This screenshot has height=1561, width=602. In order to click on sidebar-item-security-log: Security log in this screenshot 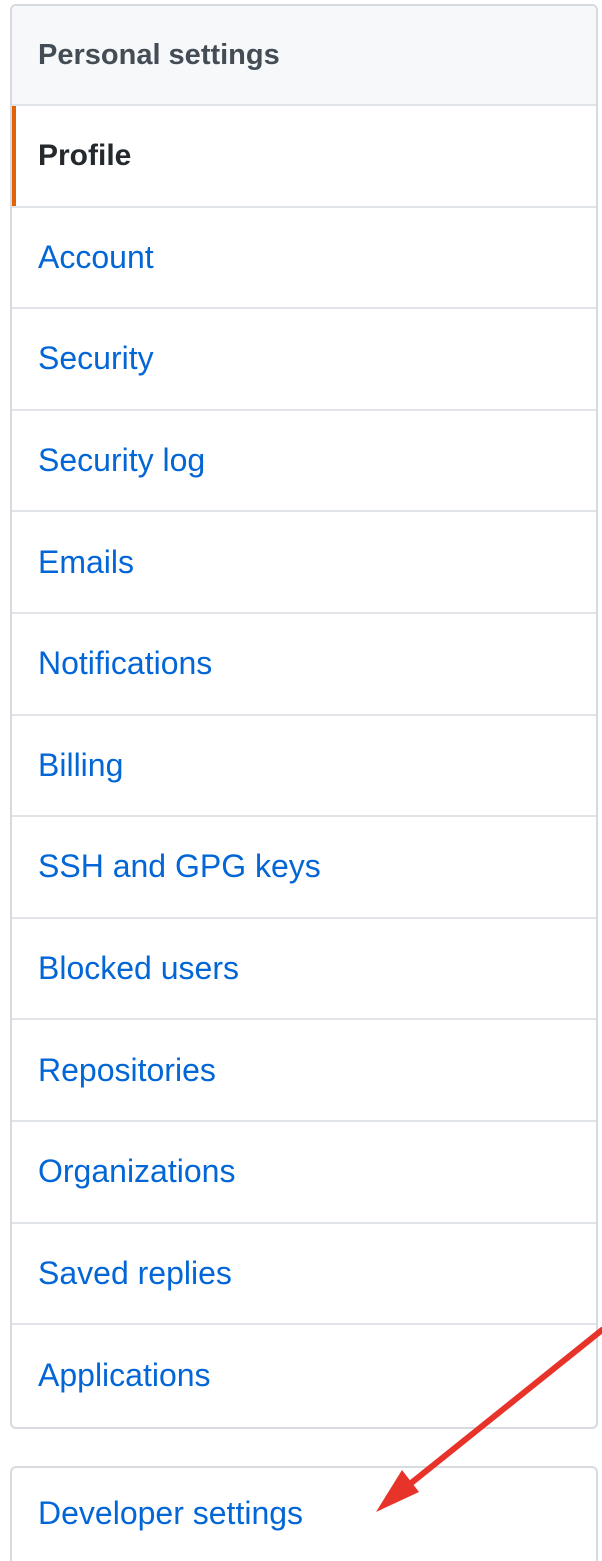, I will do `click(304, 462)`.